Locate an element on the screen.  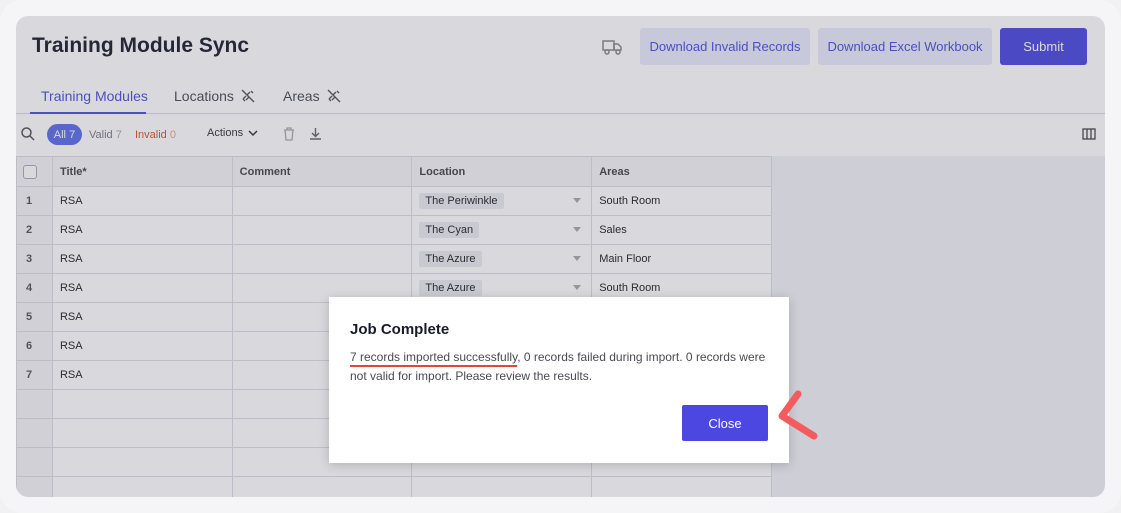
callout-arrow-icon is located at coordinates (798, 415).